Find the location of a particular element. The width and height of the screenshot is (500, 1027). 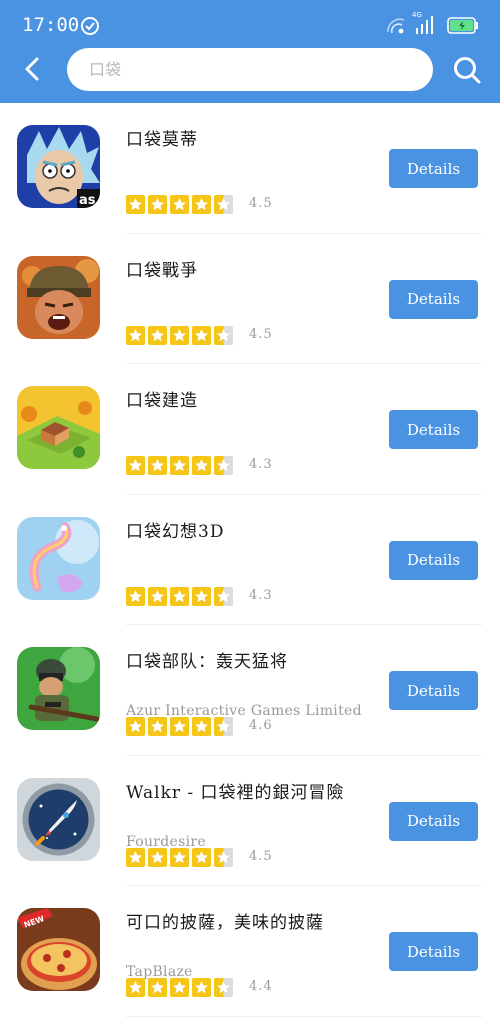

signal-icon is located at coordinates (424, 25).